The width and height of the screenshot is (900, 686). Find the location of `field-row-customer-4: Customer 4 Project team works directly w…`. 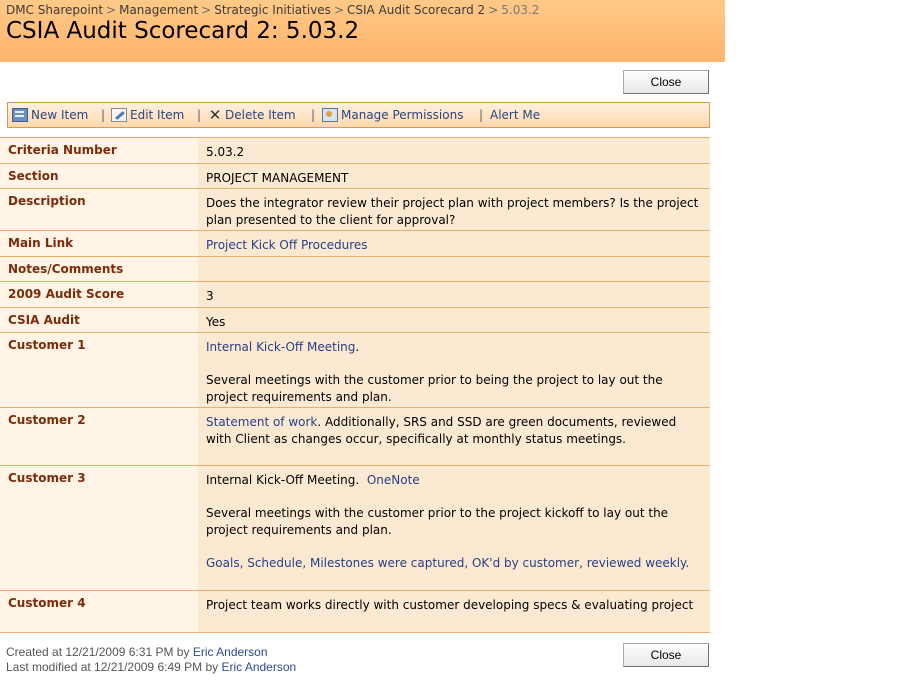

field-row-customer-4: Customer 4 Project team works directly w… is located at coordinates (355, 611).